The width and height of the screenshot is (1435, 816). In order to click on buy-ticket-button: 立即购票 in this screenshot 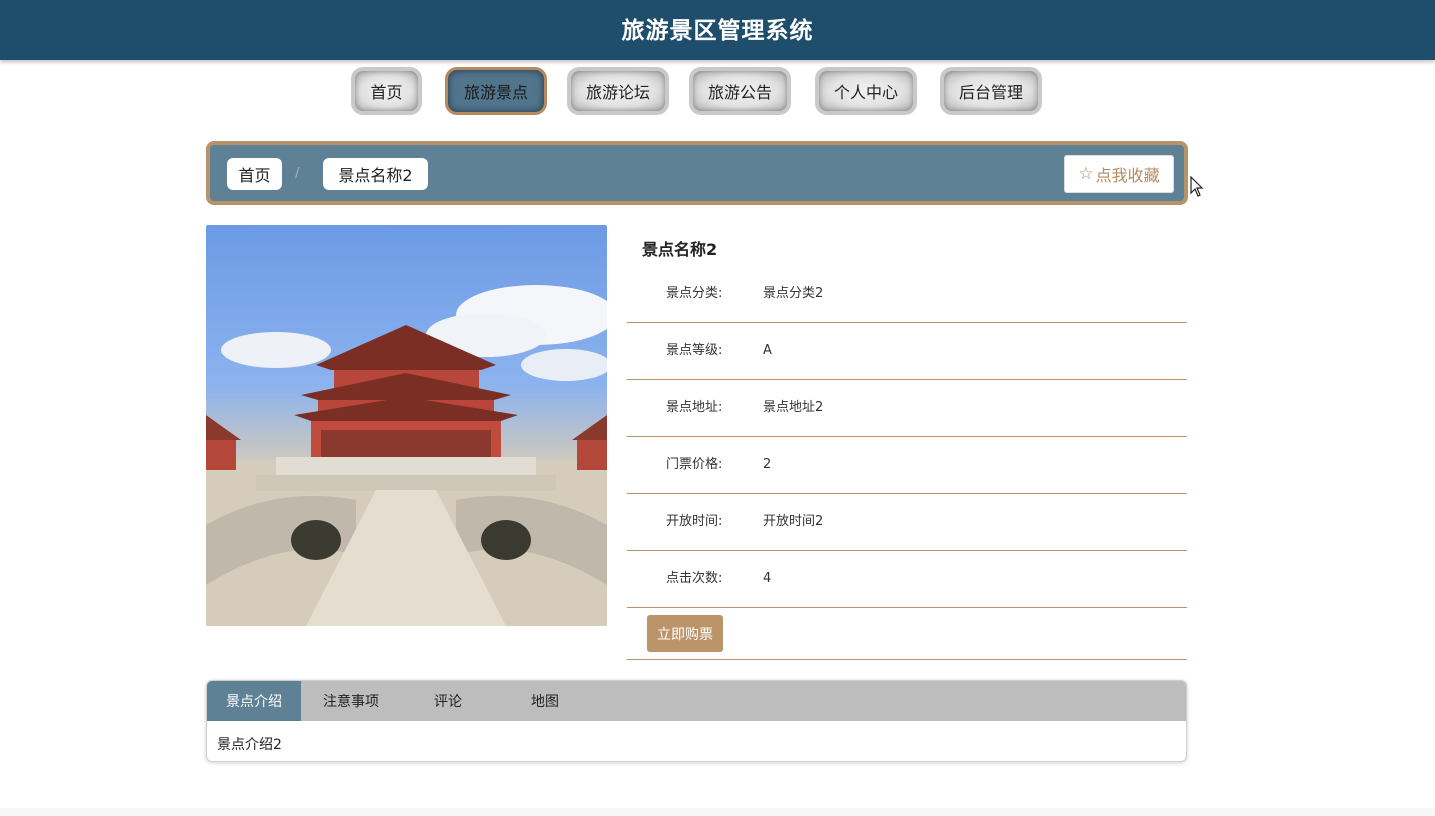, I will do `click(685, 633)`.